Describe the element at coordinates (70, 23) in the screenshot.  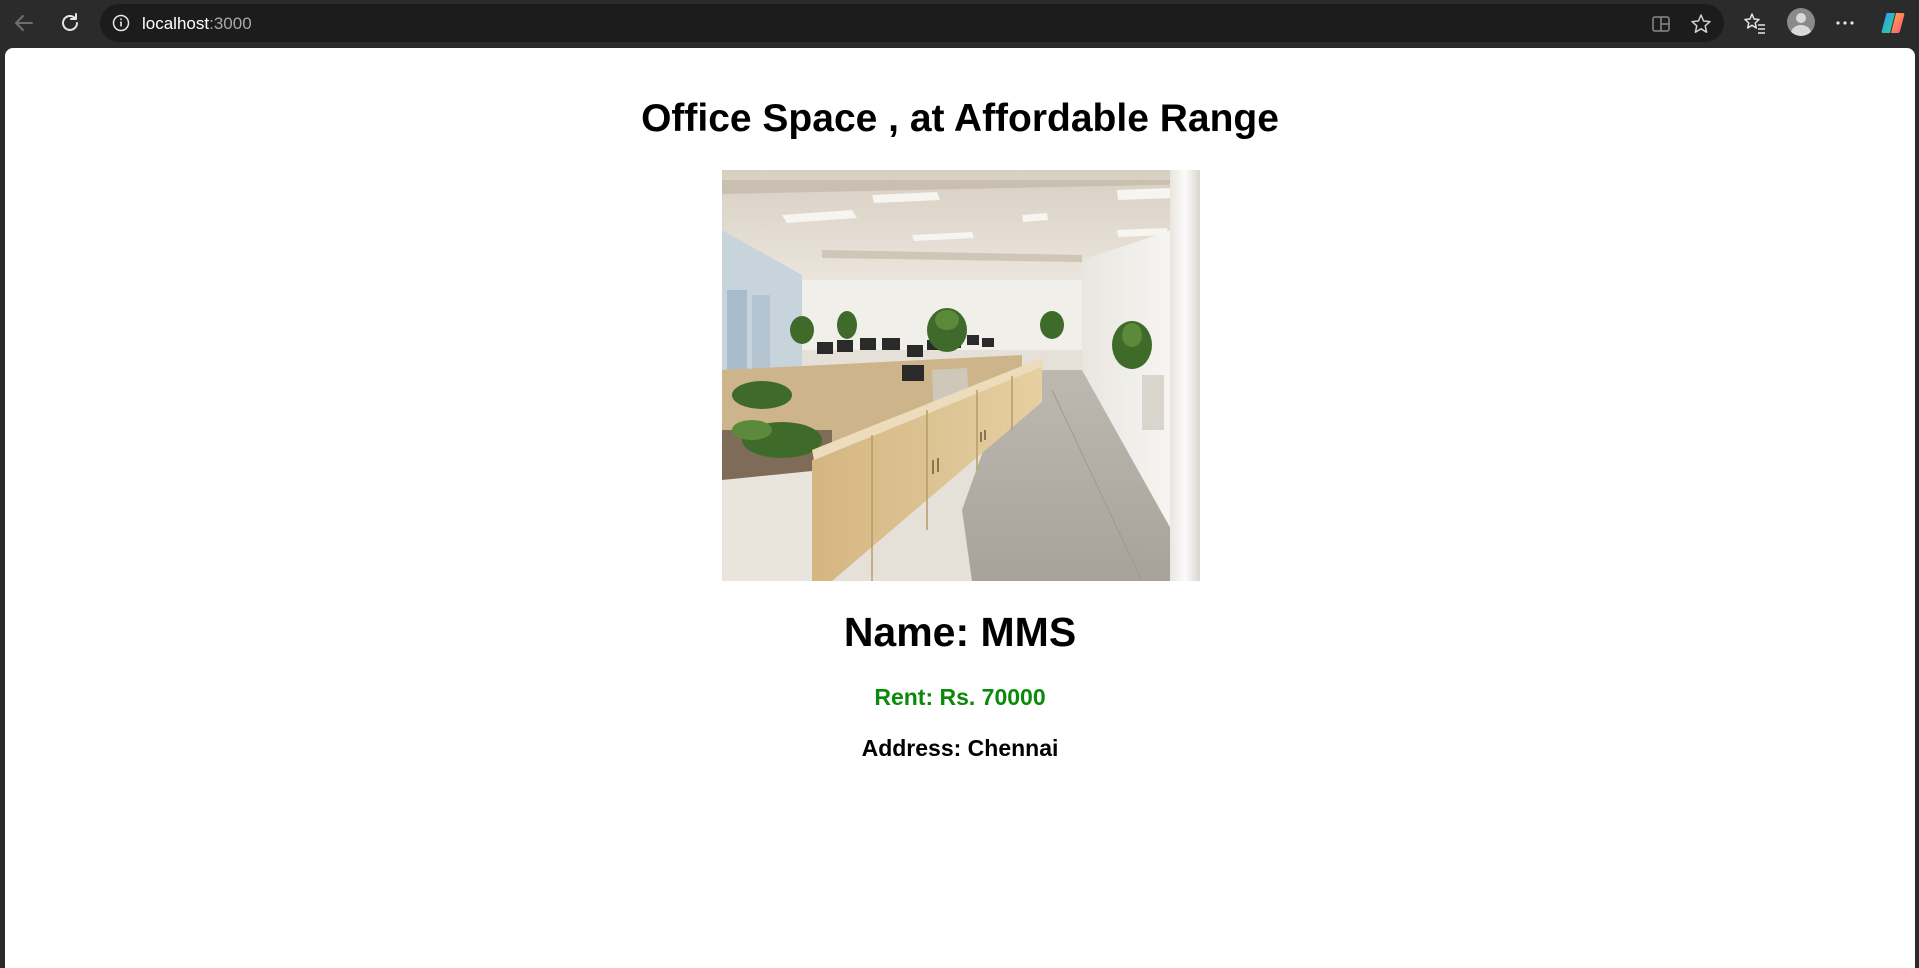
I see `refresh-icon` at that location.